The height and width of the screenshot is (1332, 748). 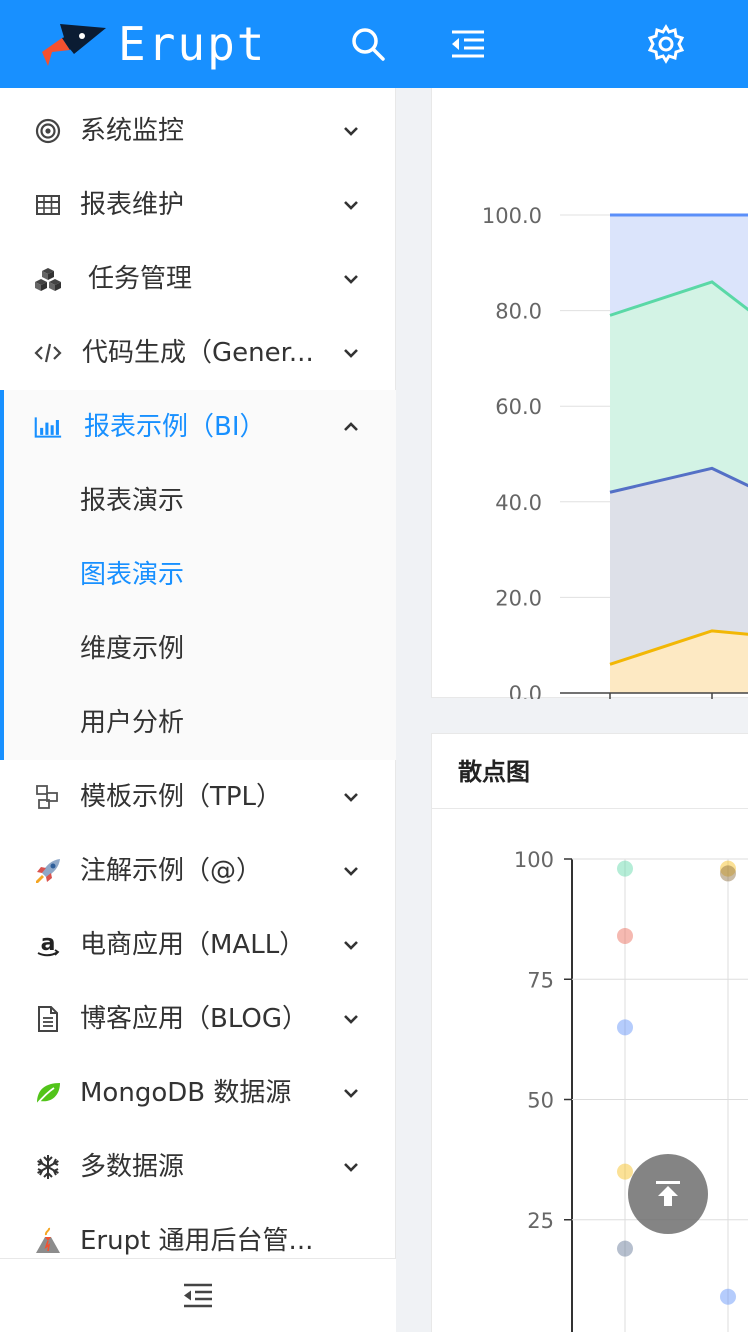 I want to click on top-header: Erupt, so click(x=374, y=44).